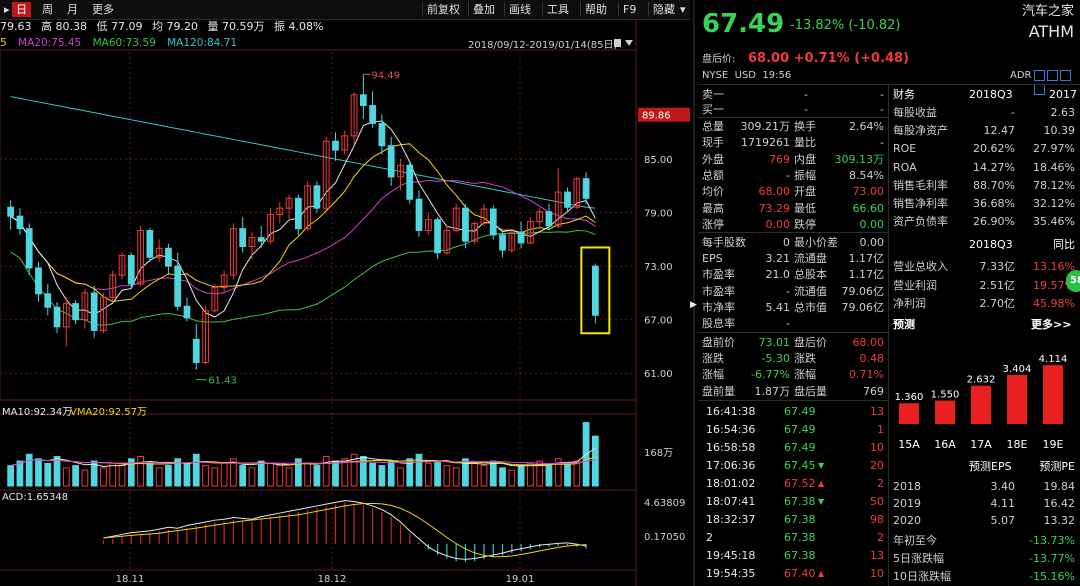 The image size is (1080, 586). Describe the element at coordinates (731, 447) in the screenshot. I see `tick-time: 16:58:58` at that location.